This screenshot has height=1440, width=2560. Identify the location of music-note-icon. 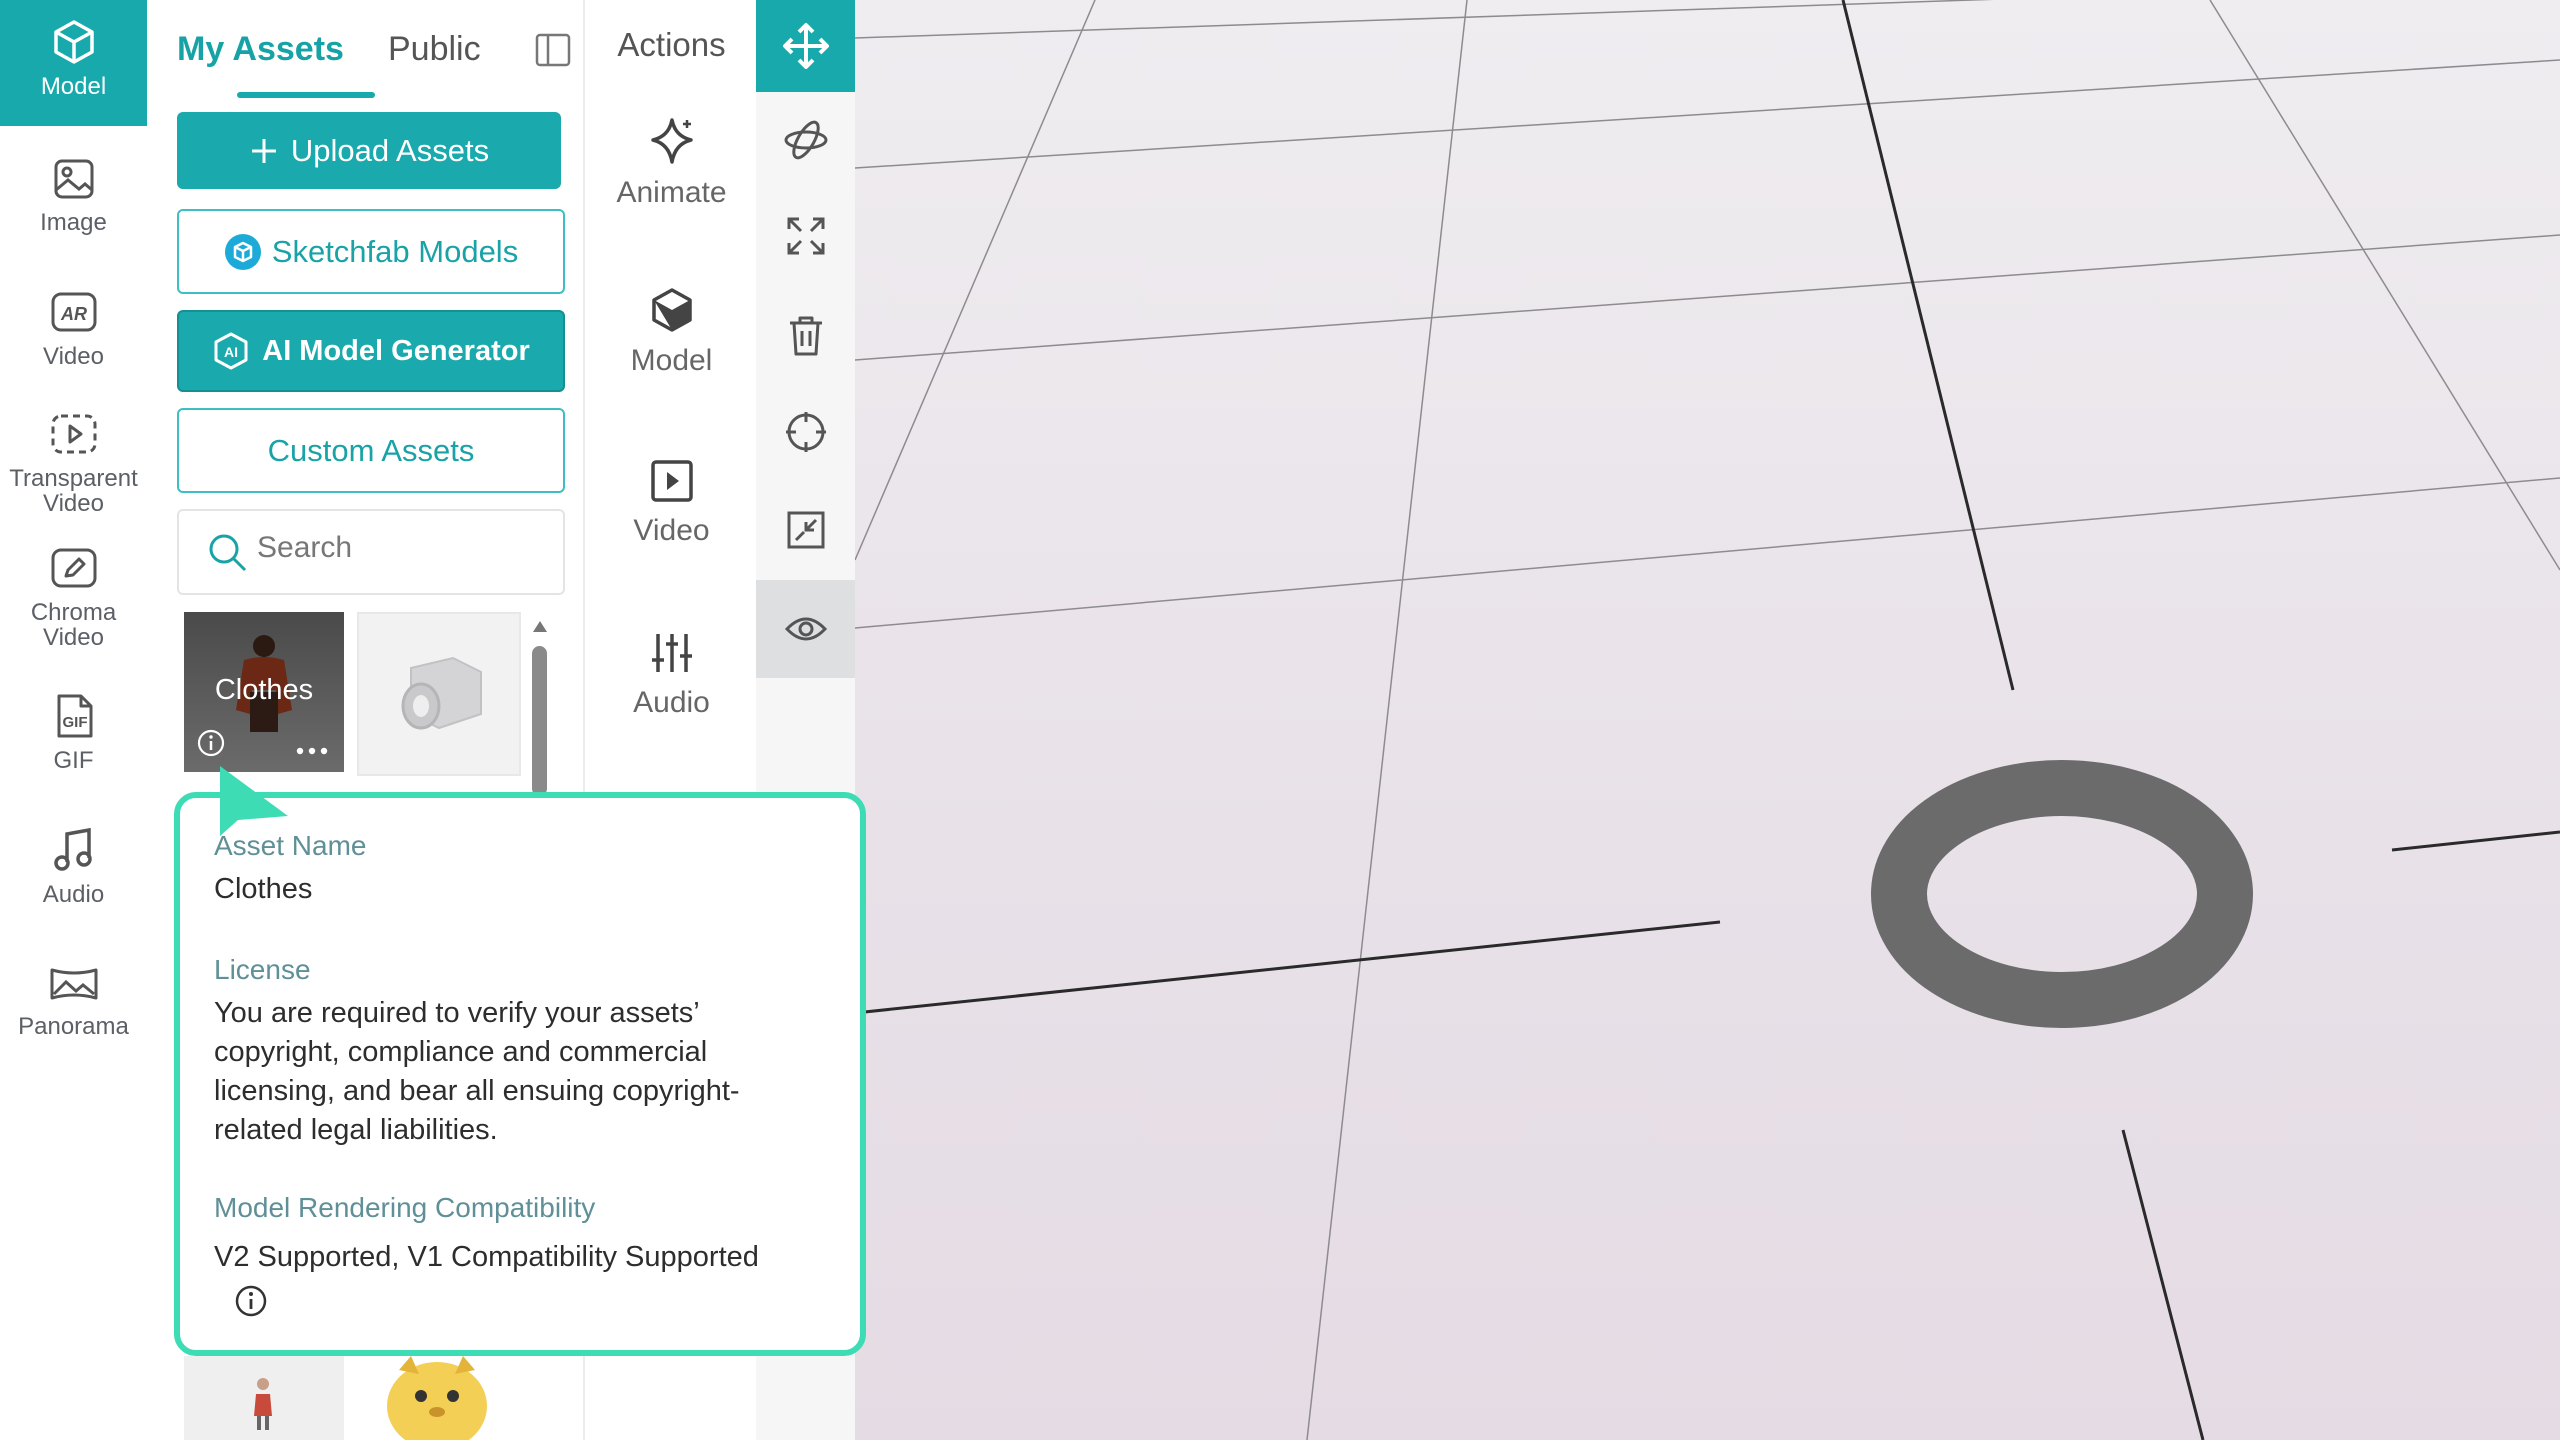
(72, 849).